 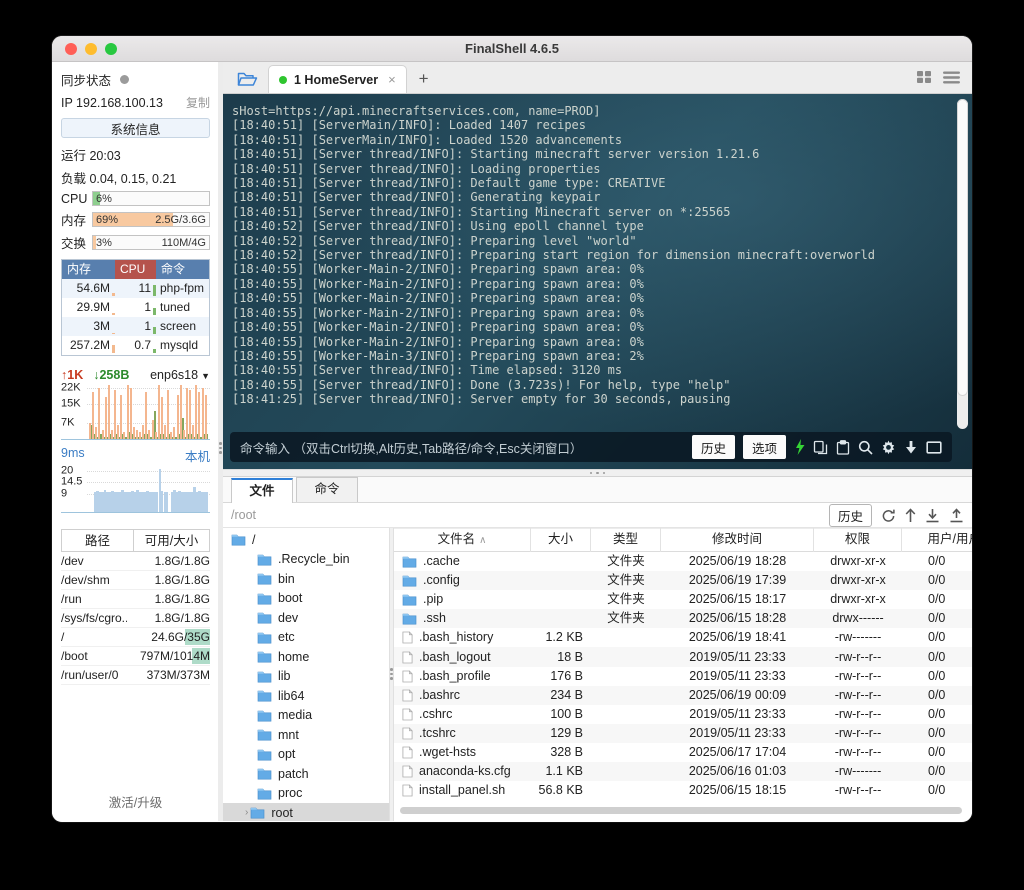 What do you see at coordinates (306, 579) in the screenshot?
I see `tree-item-bin: bin` at bounding box center [306, 579].